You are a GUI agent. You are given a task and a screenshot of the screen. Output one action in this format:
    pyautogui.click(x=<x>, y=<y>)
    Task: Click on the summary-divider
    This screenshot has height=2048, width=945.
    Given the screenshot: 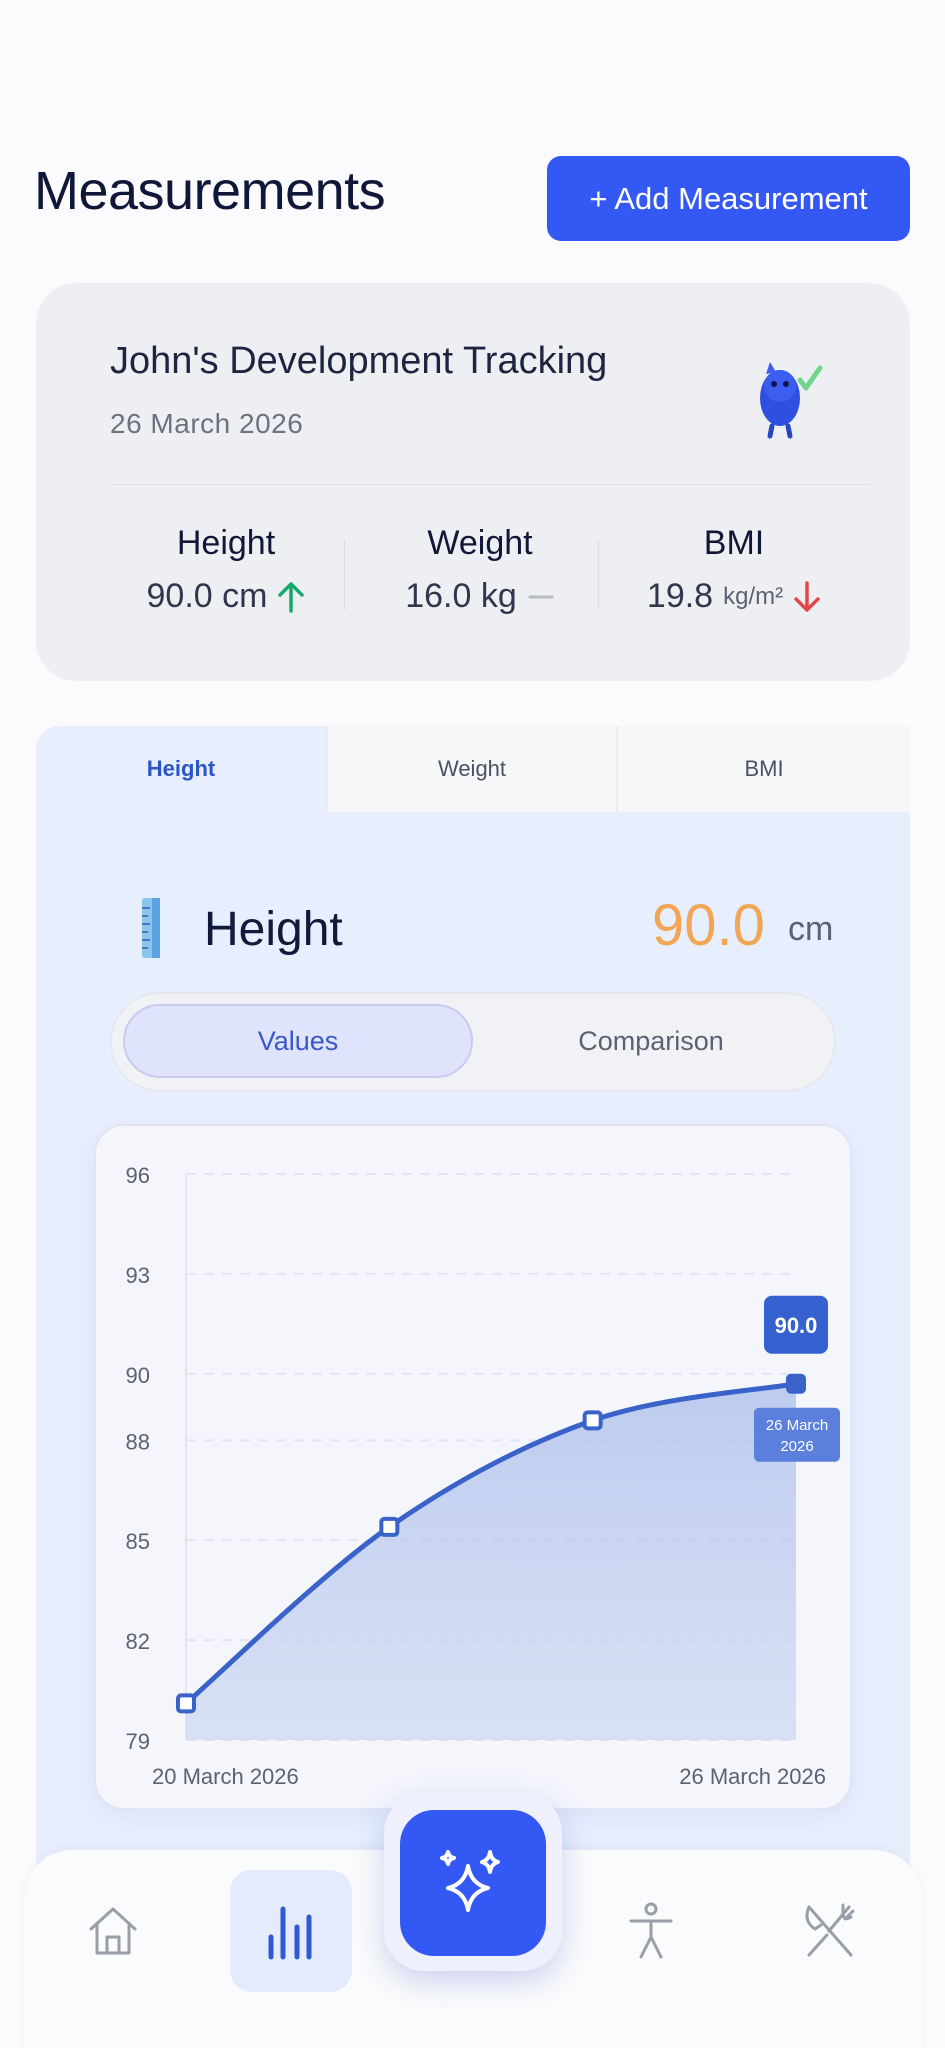 What is the action you would take?
    pyautogui.click(x=490, y=484)
    